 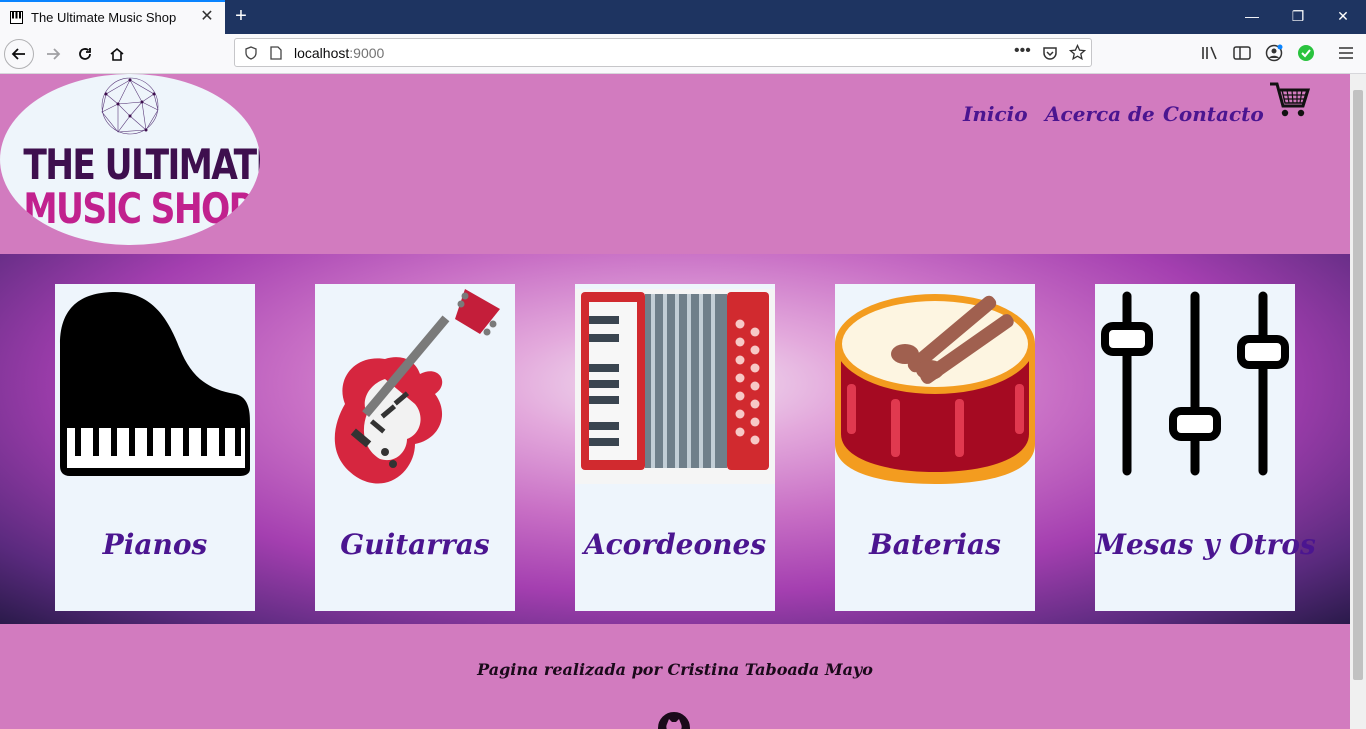 I want to click on tab-title: The Ultimate Music Shop, so click(x=104, y=17).